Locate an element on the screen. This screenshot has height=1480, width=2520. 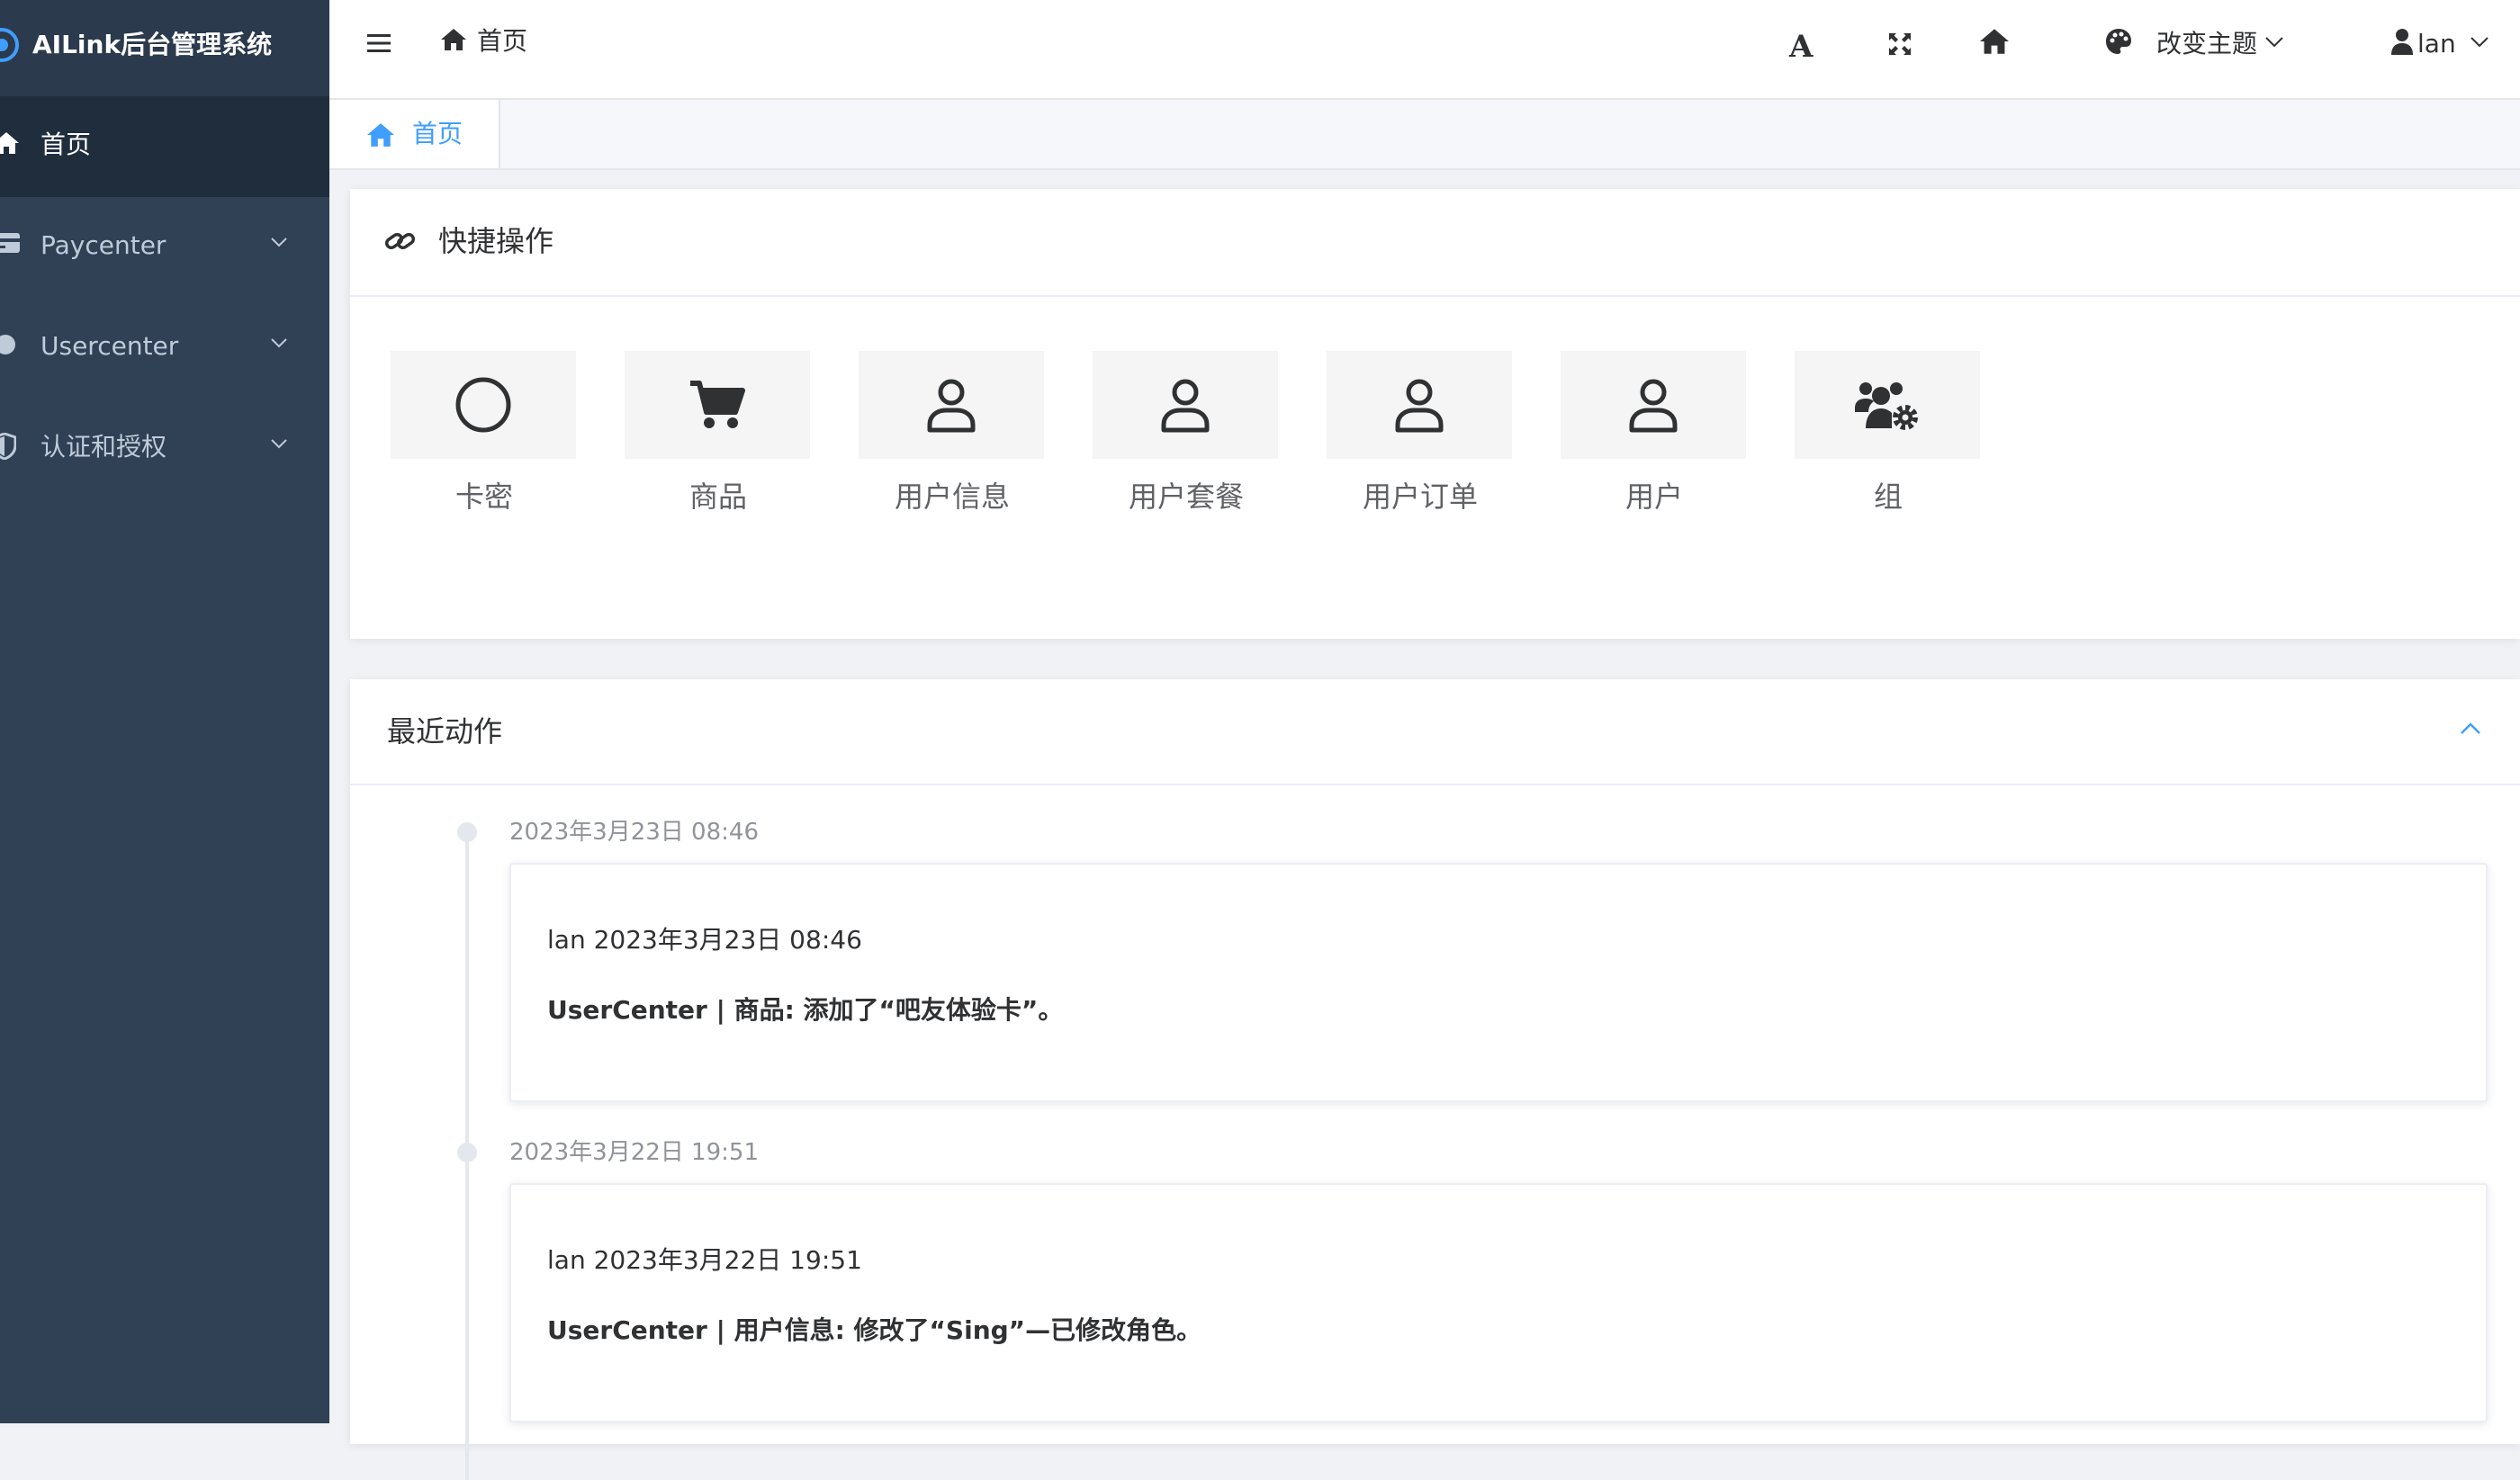
tab-home: 首页 is located at coordinates (415, 134).